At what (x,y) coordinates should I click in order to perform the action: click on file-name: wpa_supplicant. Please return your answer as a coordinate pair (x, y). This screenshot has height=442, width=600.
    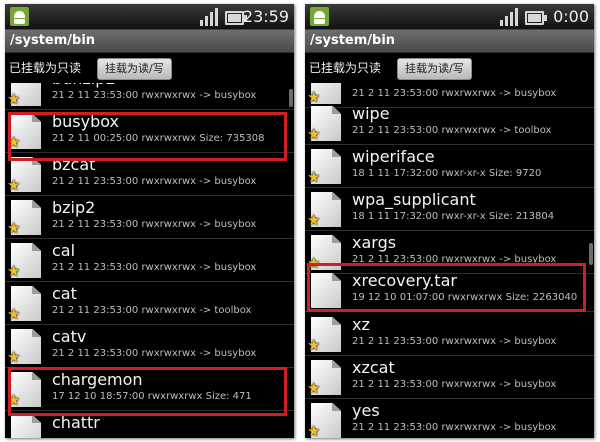
    Looking at the image, I should click on (414, 199).